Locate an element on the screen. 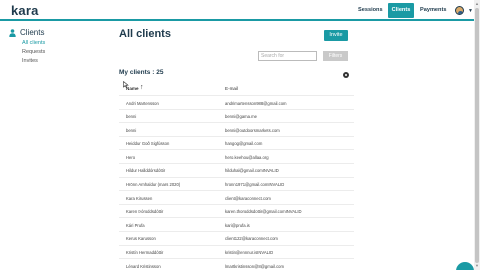 The height and width of the screenshot is (270, 480). table-row: benni benni@outdoorsmarkets.com is located at coordinates (236, 129).